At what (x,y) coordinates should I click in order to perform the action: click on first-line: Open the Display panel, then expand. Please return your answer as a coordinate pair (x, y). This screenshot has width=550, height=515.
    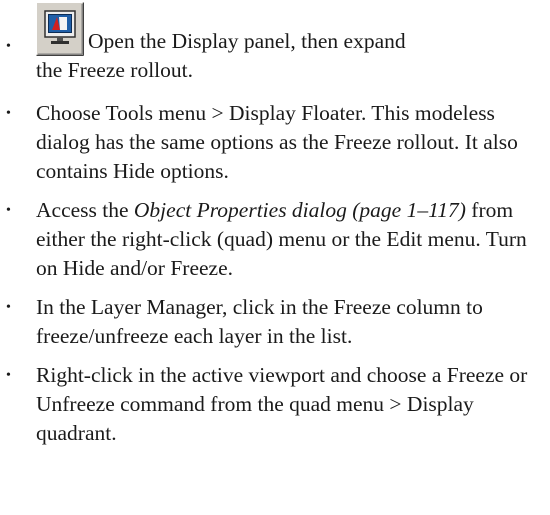
    Looking at the image, I should click on (289, 29).